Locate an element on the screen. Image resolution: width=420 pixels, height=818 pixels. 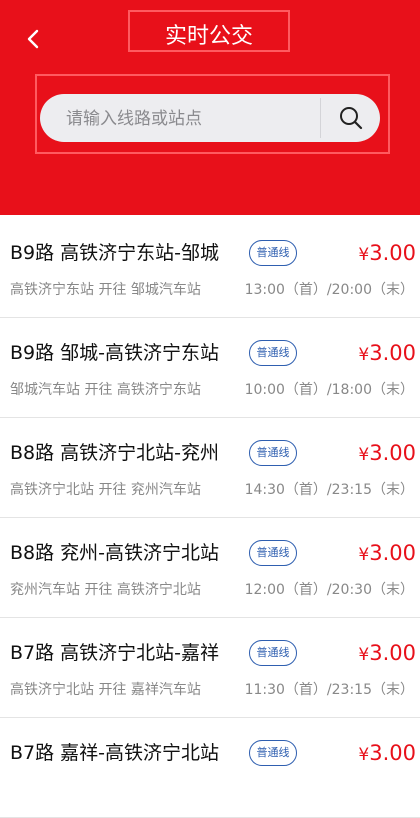
search-input is located at coordinates (191, 119).